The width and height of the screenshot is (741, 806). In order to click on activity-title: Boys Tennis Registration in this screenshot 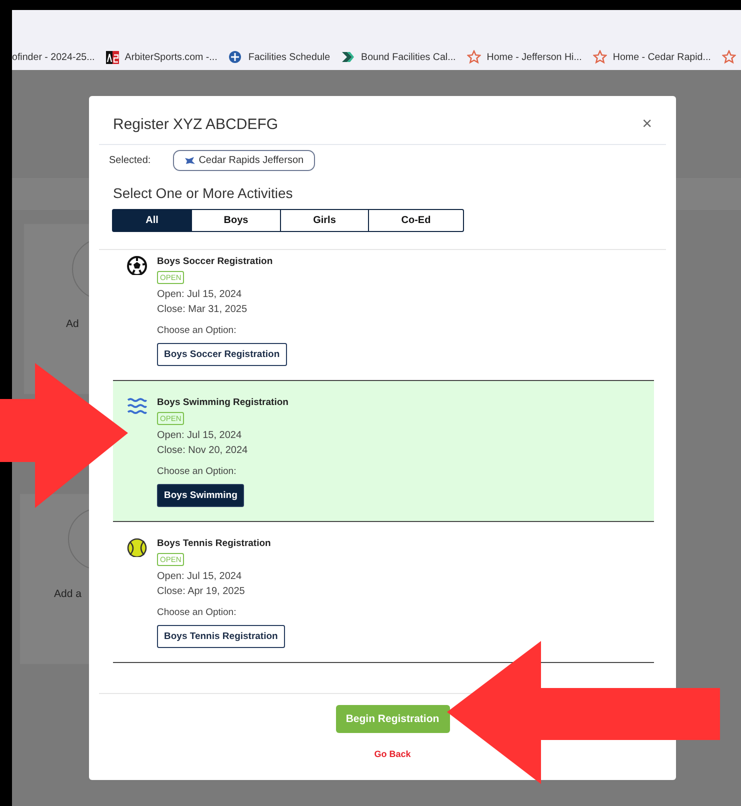, I will do `click(214, 543)`.